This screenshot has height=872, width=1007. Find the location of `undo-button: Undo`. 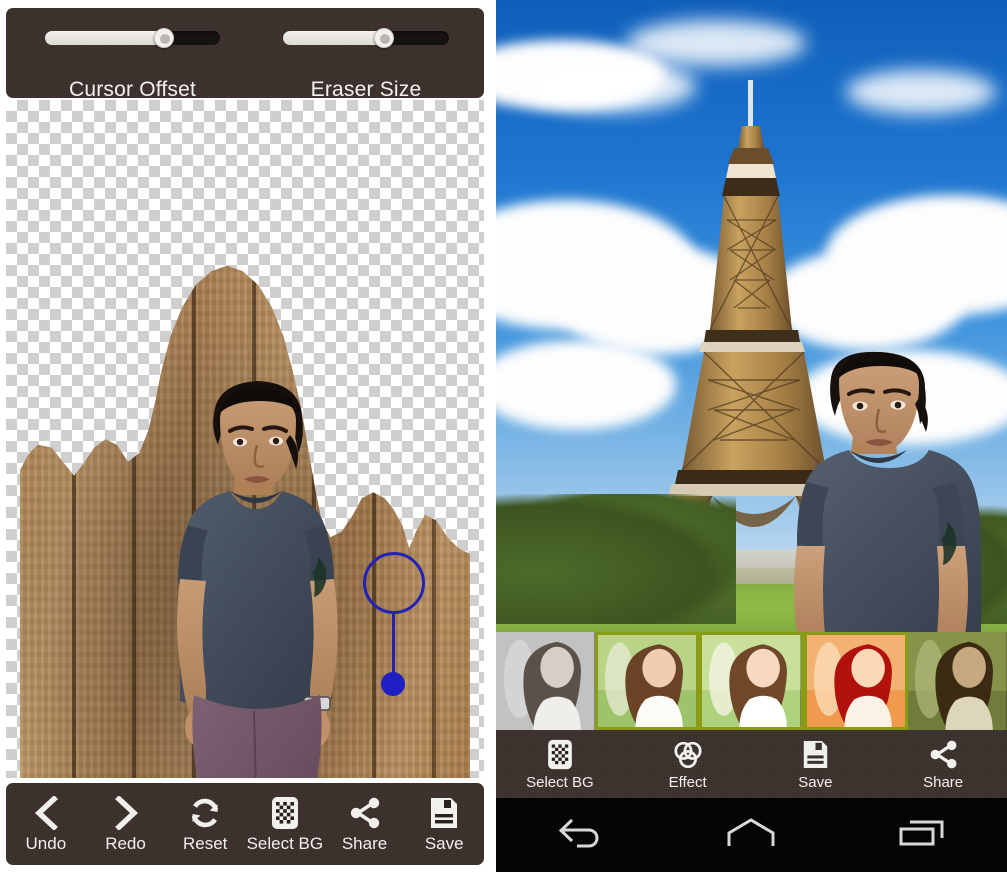

undo-button: Undo is located at coordinates (46, 824).